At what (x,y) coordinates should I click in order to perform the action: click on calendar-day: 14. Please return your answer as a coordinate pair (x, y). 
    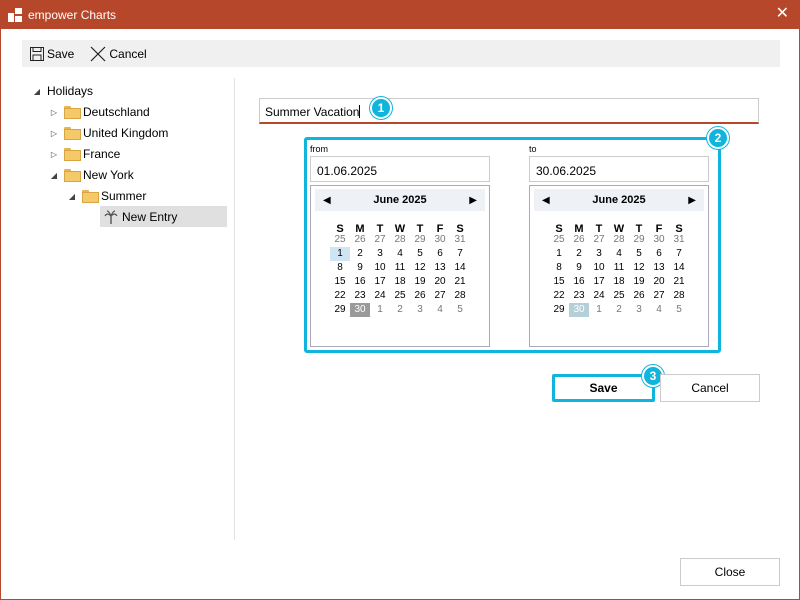
    Looking at the image, I should click on (460, 268).